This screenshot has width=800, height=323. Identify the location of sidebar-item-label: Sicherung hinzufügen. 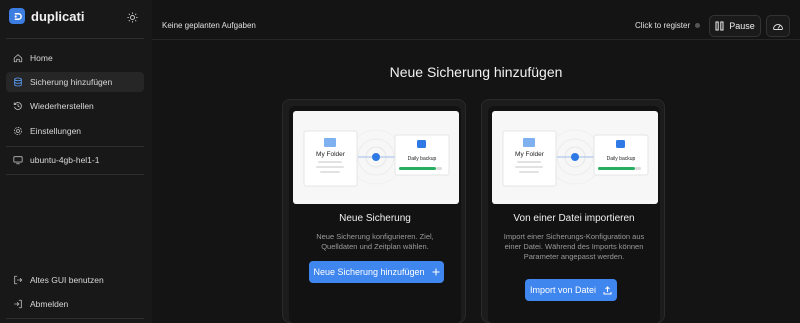
(71, 82).